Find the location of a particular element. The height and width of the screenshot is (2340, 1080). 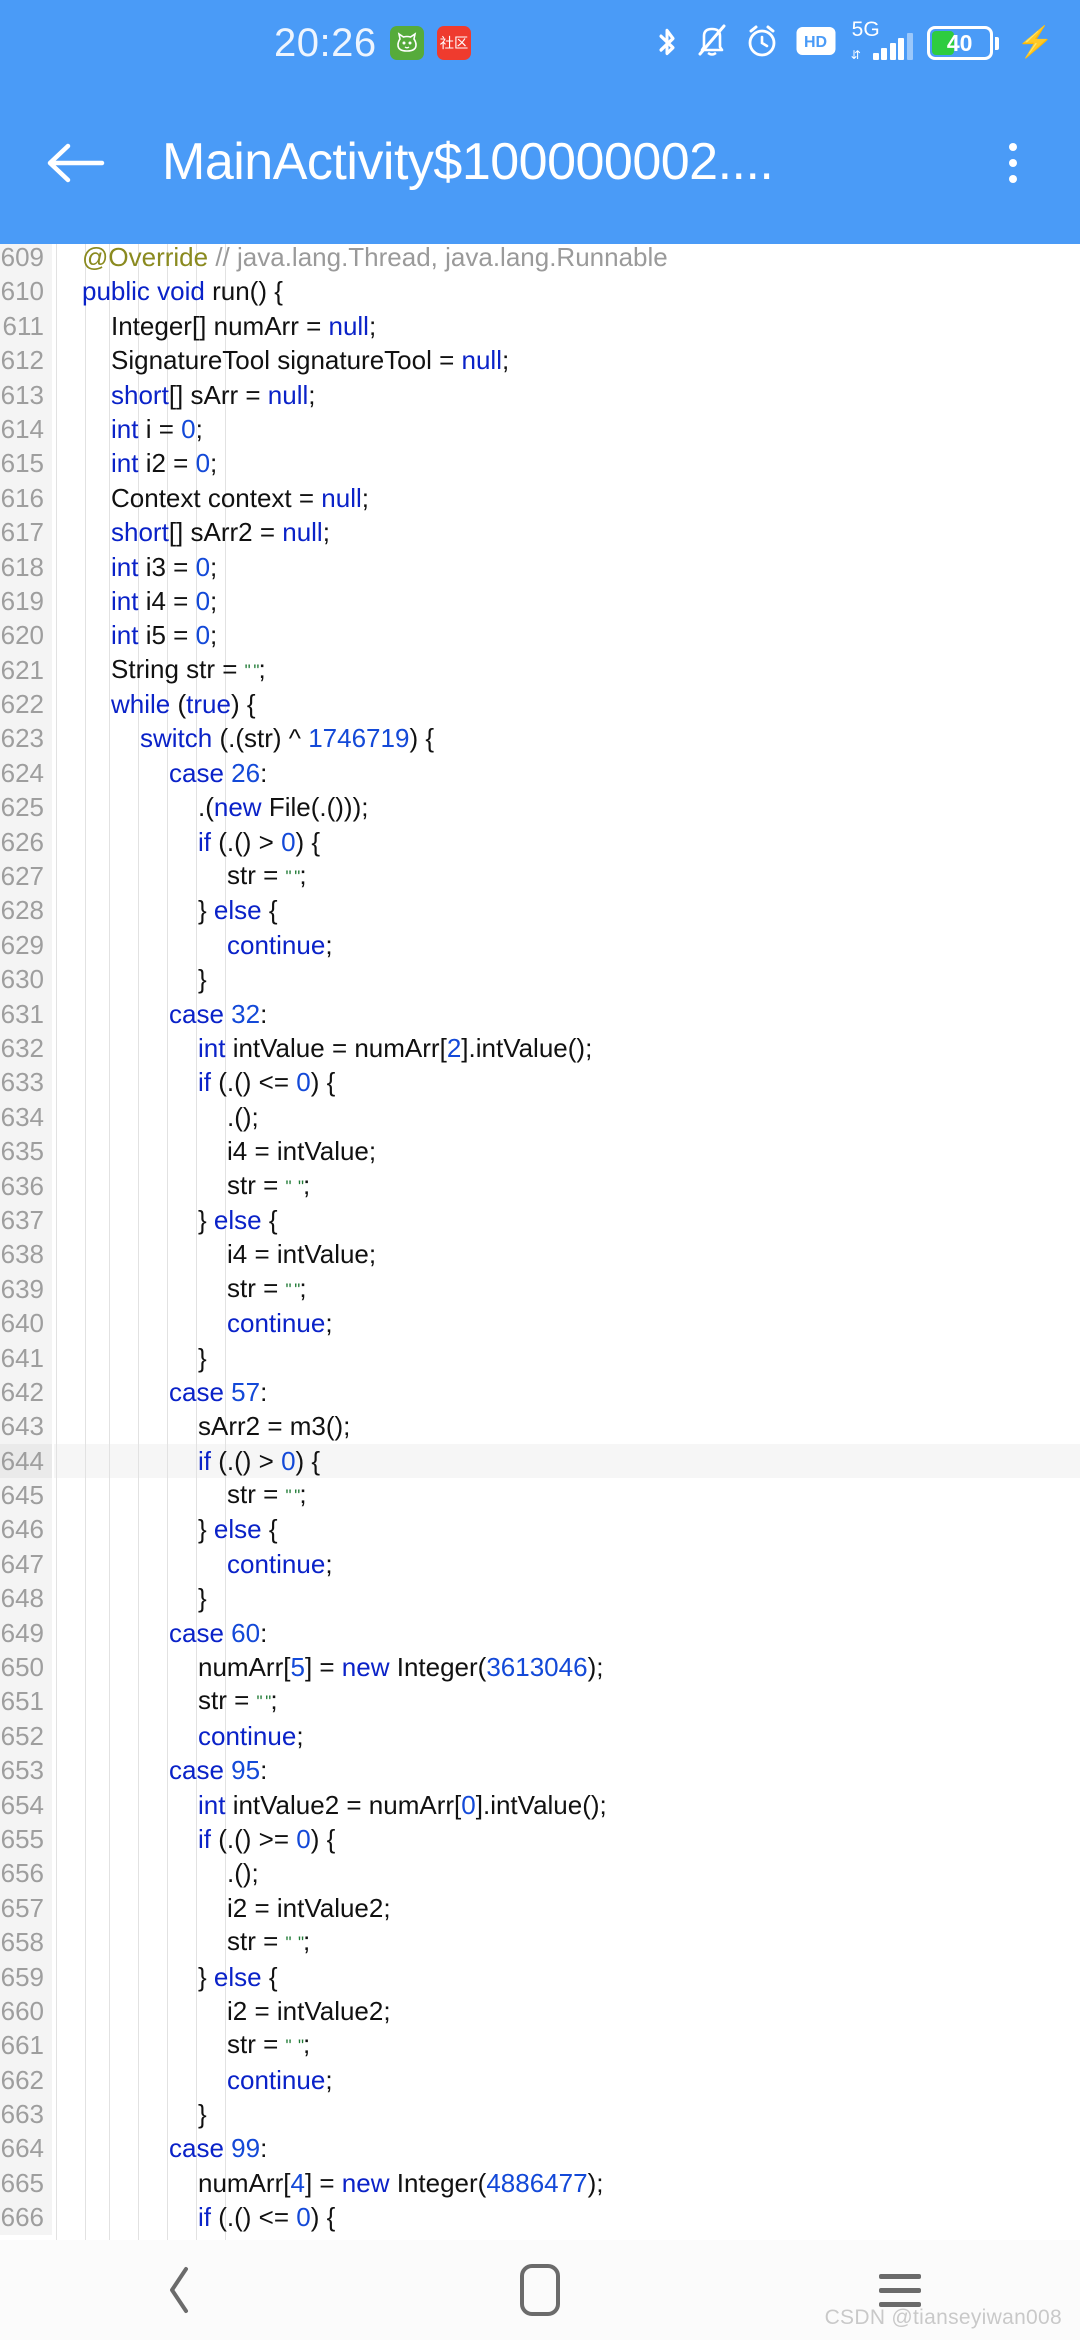

line-number: 660 is located at coordinates (26, 2011).